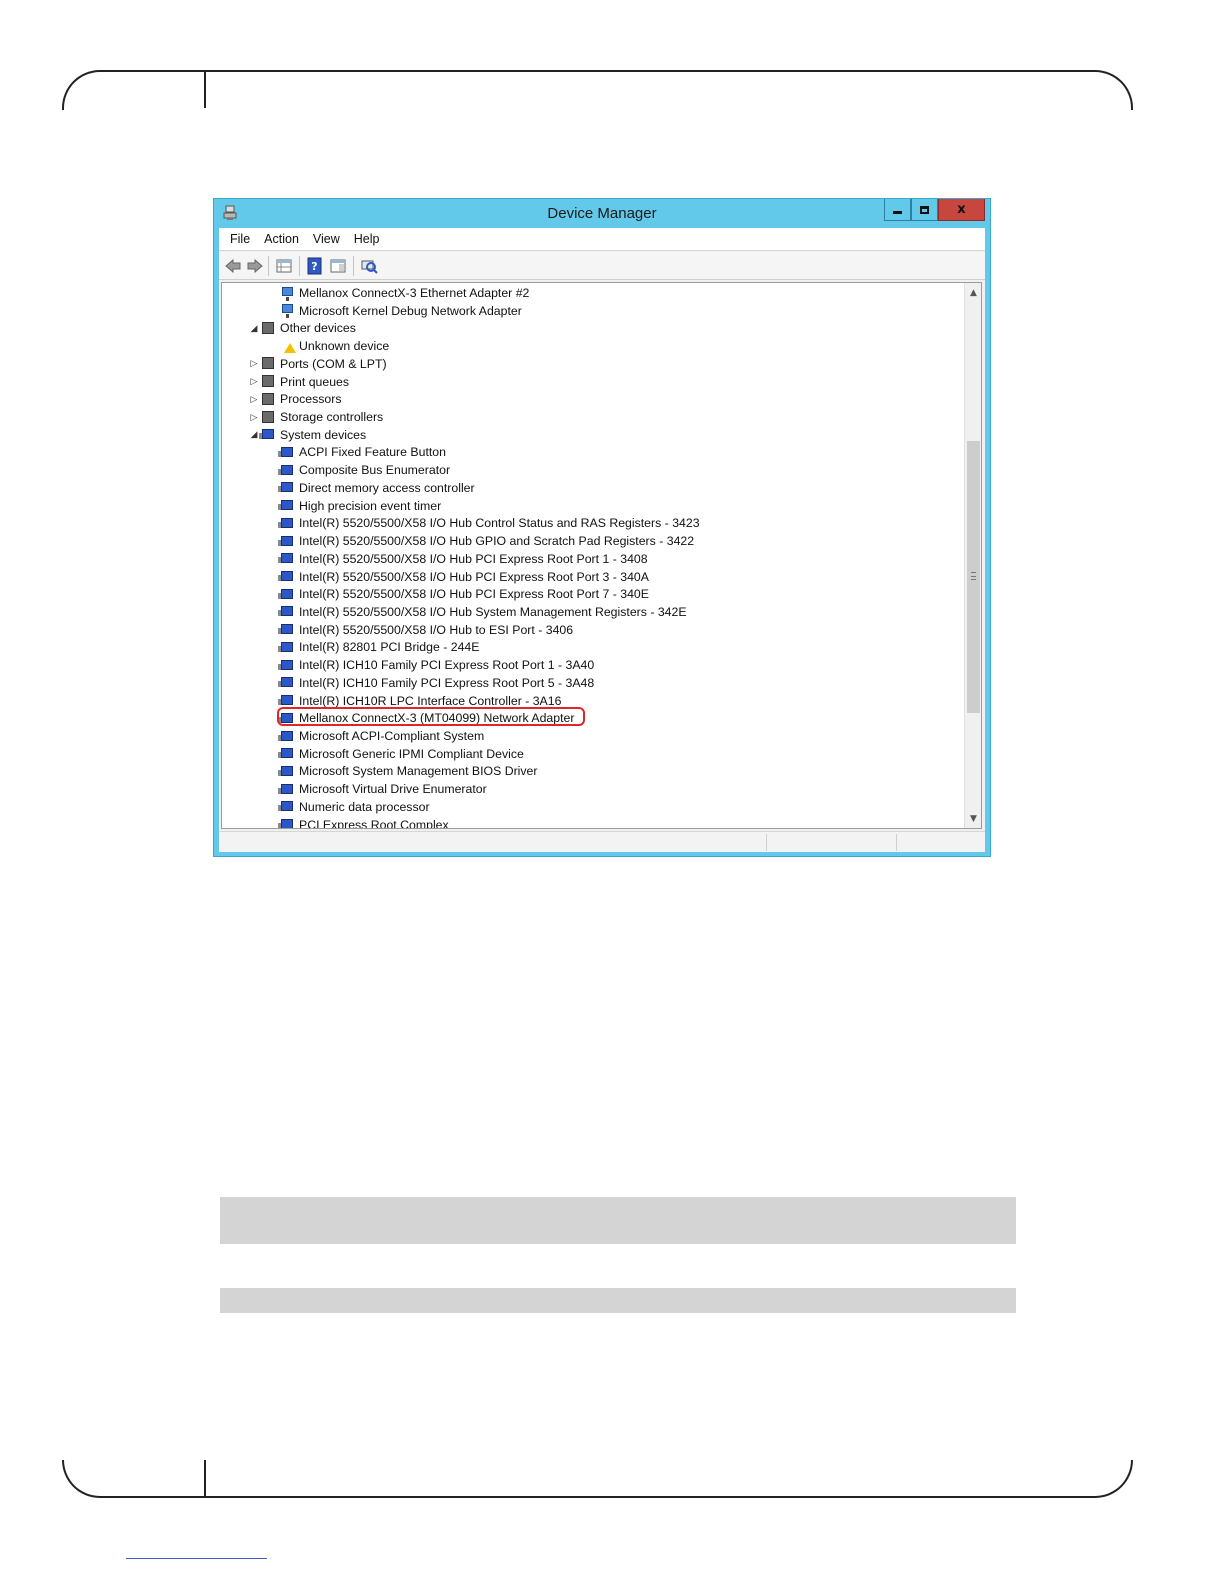 This screenshot has width=1224, height=1584. What do you see at coordinates (597, 90) in the screenshot?
I see `page-header-frame` at bounding box center [597, 90].